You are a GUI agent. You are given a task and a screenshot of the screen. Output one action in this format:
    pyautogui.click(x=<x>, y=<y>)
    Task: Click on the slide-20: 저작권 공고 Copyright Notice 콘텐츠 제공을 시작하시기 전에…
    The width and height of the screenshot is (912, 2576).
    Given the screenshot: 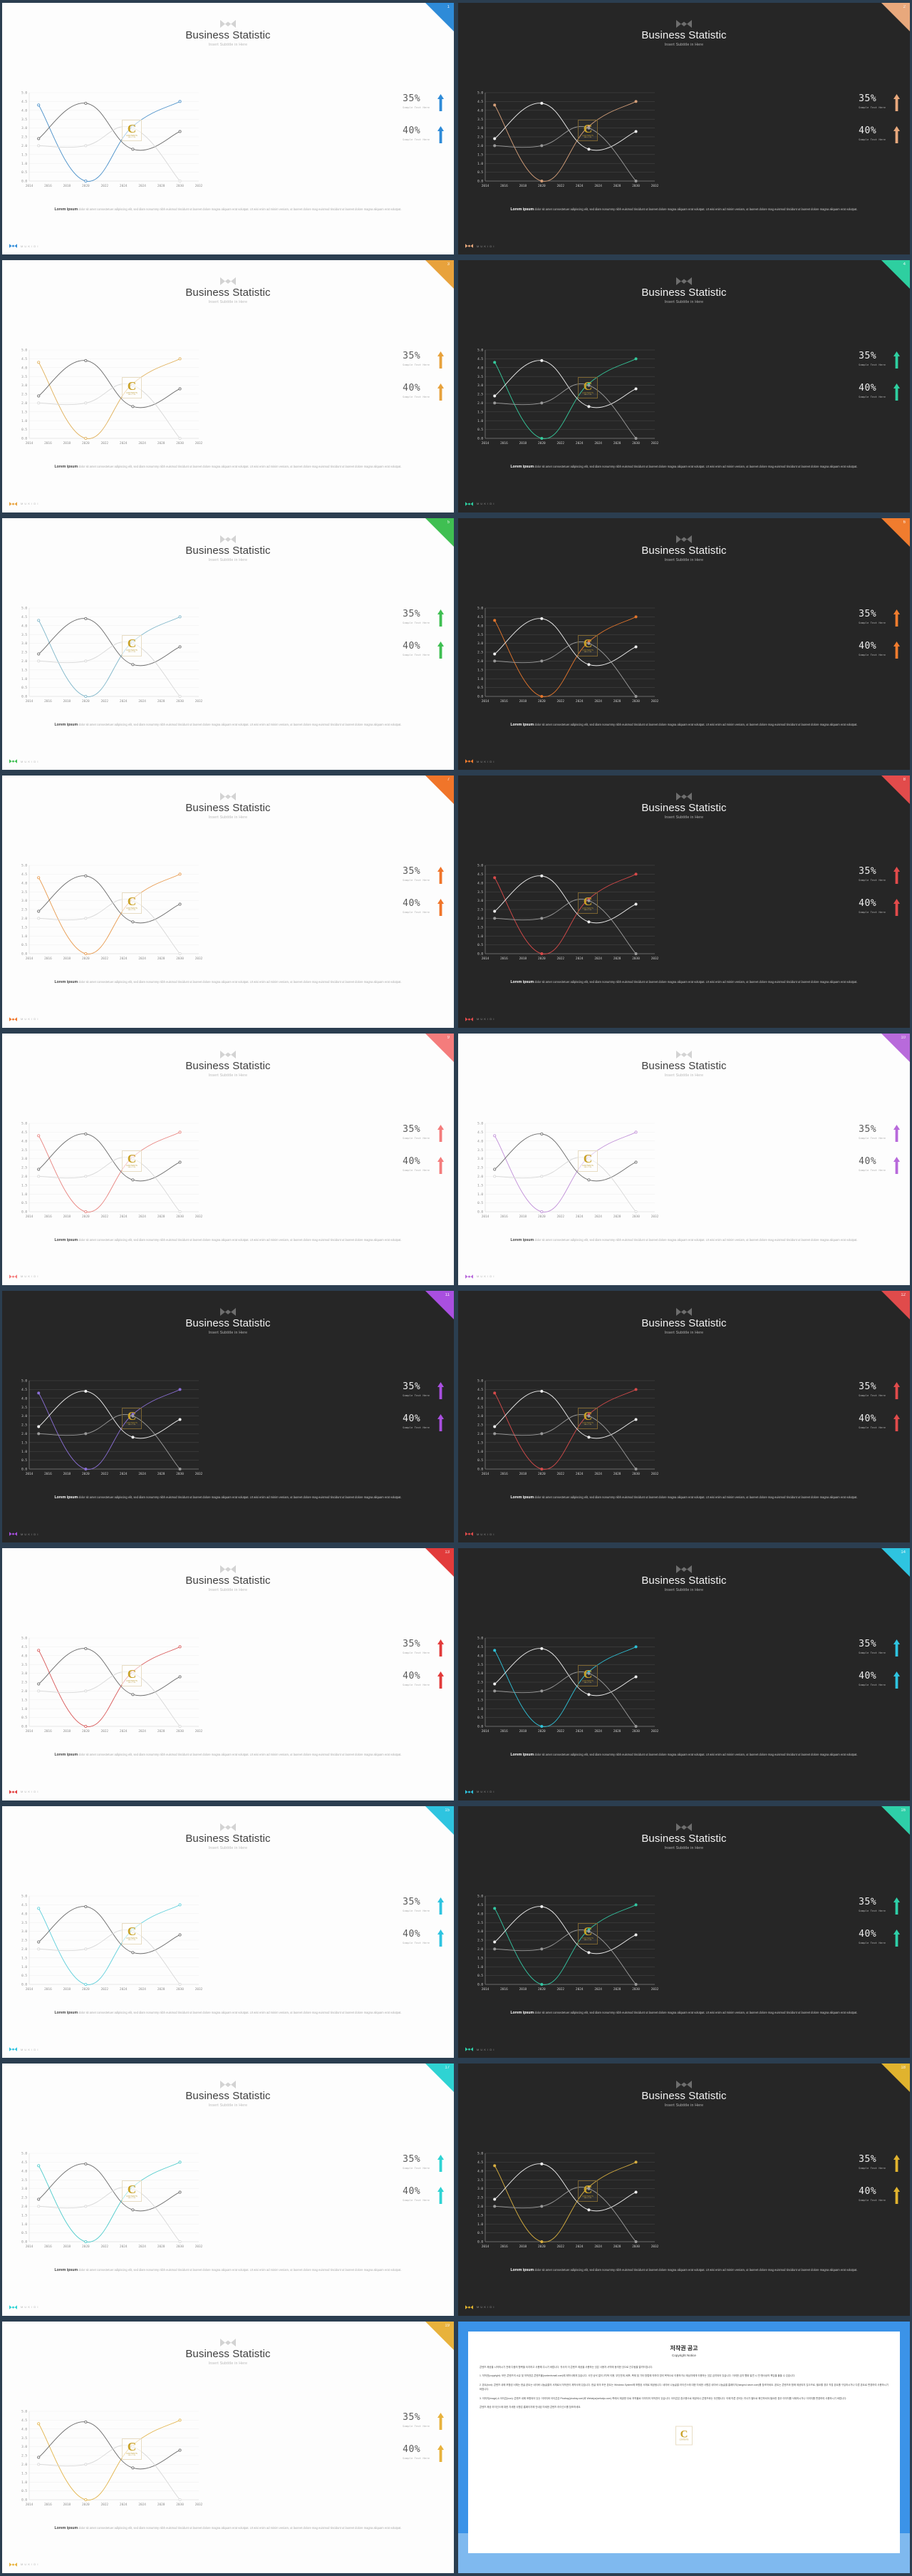 What is the action you would take?
    pyautogui.click(x=684, y=2447)
    